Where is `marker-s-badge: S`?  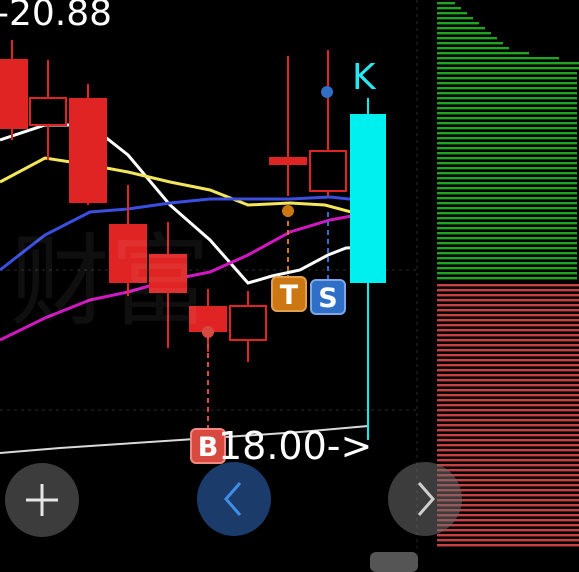 marker-s-badge: S is located at coordinates (328, 297).